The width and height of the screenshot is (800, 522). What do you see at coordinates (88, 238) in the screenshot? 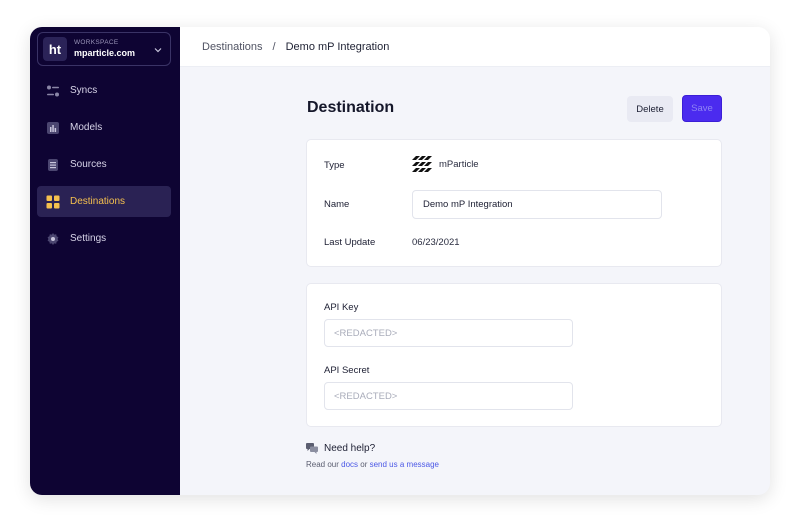
I see `sidebar-item-label: Settings` at bounding box center [88, 238].